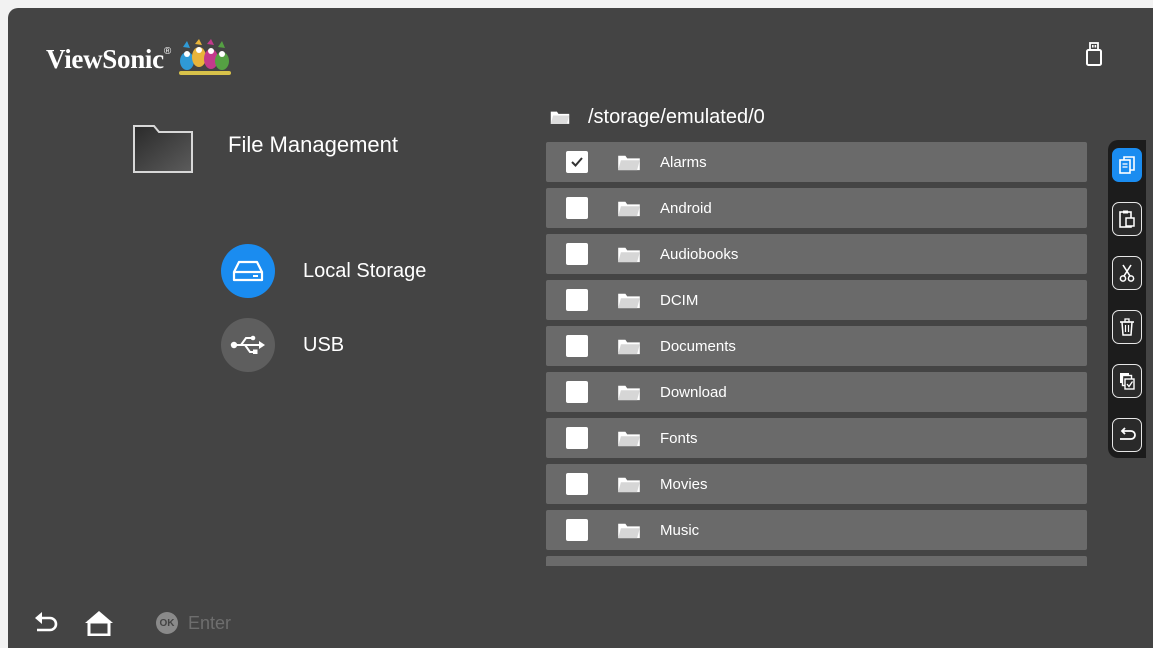 Image resolution: width=1153 pixels, height=648 pixels. Describe the element at coordinates (816, 162) in the screenshot. I see `file-row: Alarms` at that location.